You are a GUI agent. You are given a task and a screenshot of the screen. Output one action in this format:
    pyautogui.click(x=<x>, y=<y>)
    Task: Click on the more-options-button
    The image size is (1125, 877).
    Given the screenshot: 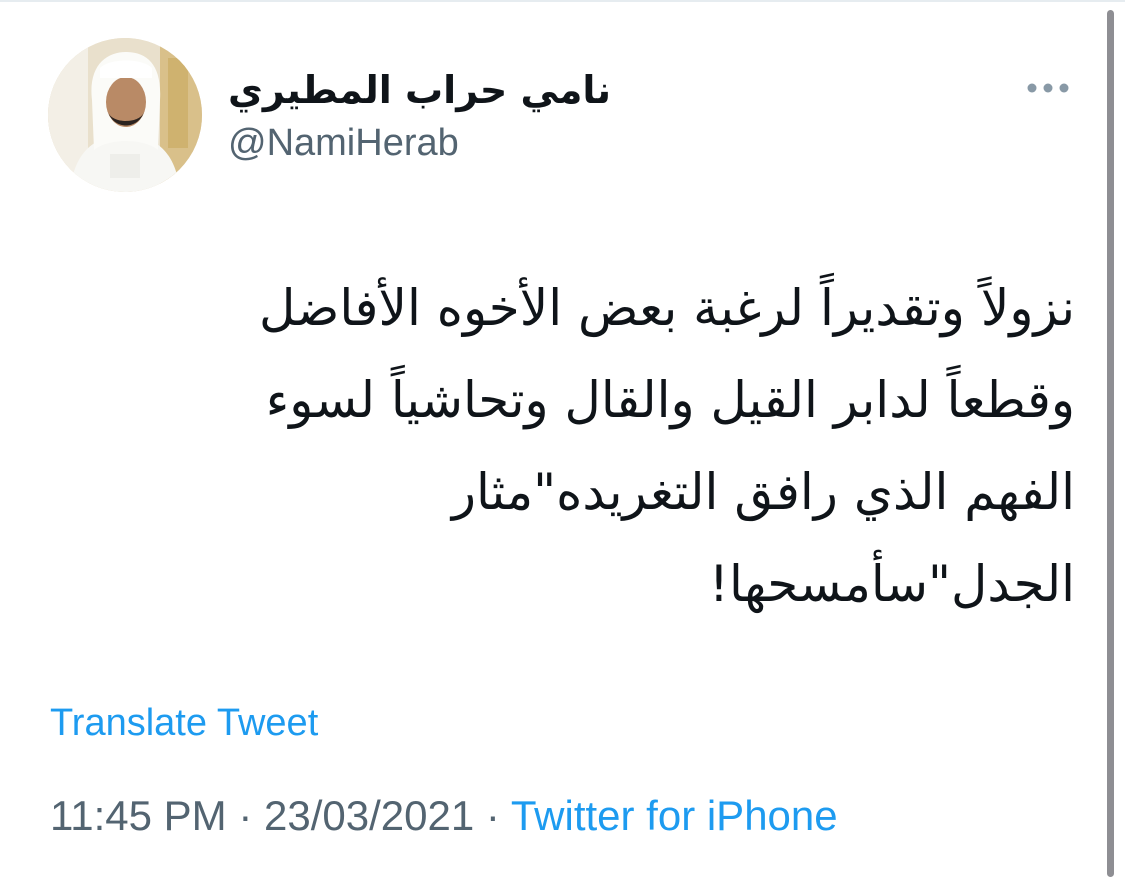 What is the action you would take?
    pyautogui.click(x=1048, y=88)
    